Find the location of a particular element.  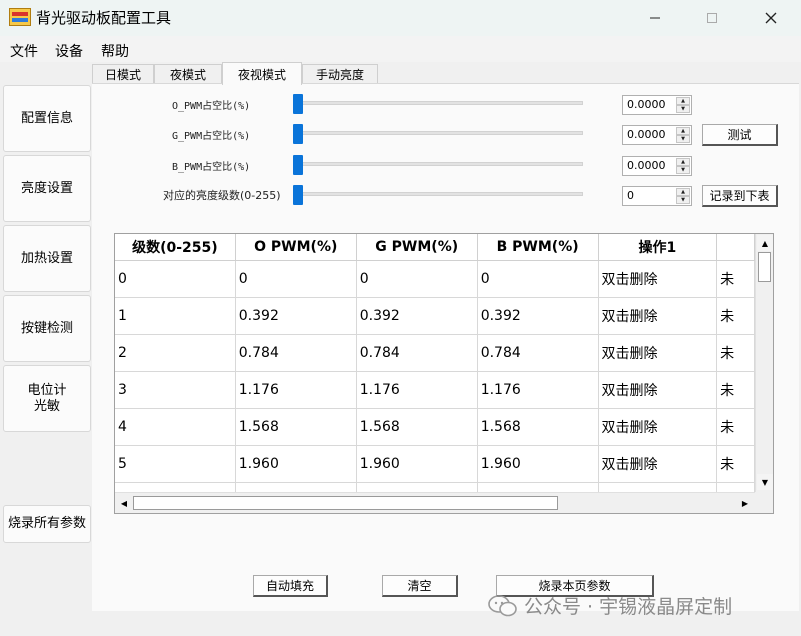

table-row: 2 0.784 0.784 0.784 双击删除未 is located at coordinates (435, 353).